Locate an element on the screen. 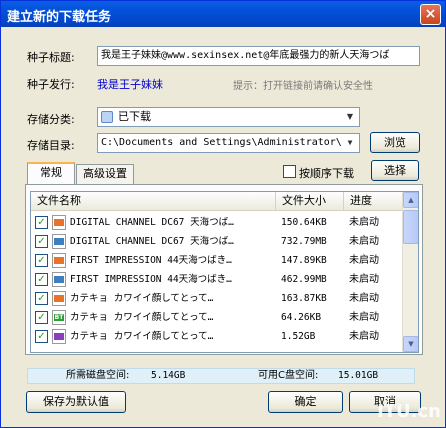 This screenshot has height=428, width=446. category-label: 存储分类: is located at coordinates (51, 119).